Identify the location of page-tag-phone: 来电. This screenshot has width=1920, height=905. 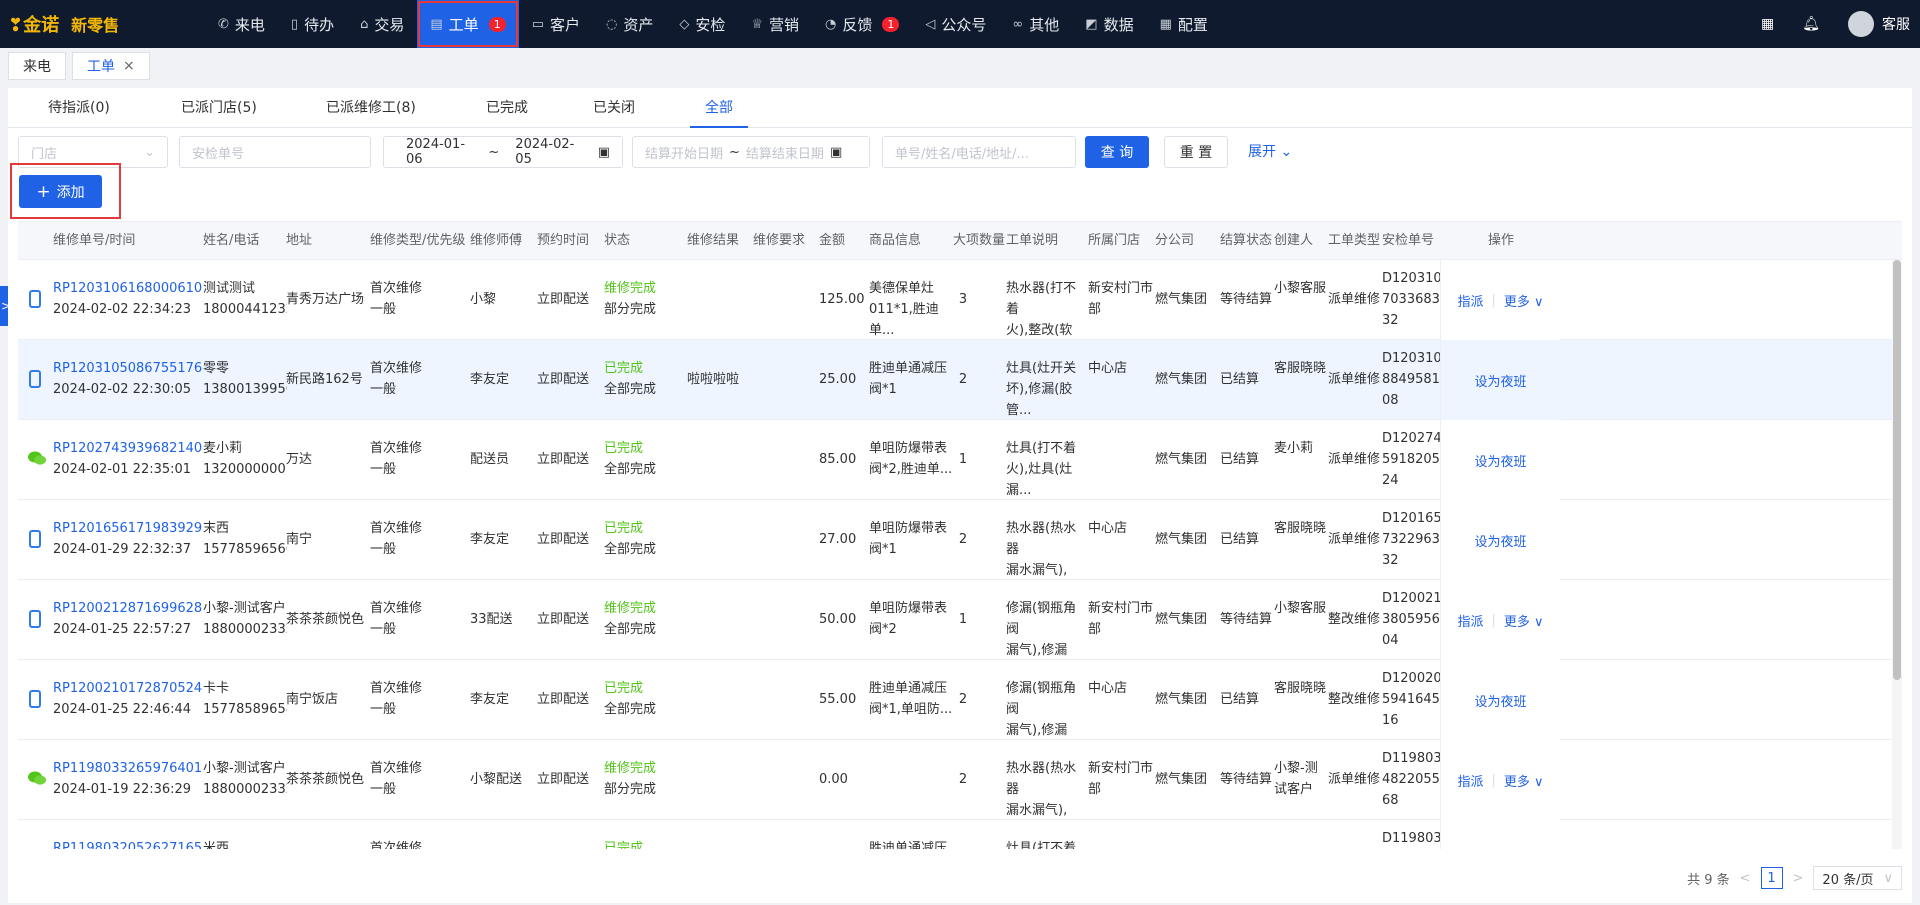
(37, 66).